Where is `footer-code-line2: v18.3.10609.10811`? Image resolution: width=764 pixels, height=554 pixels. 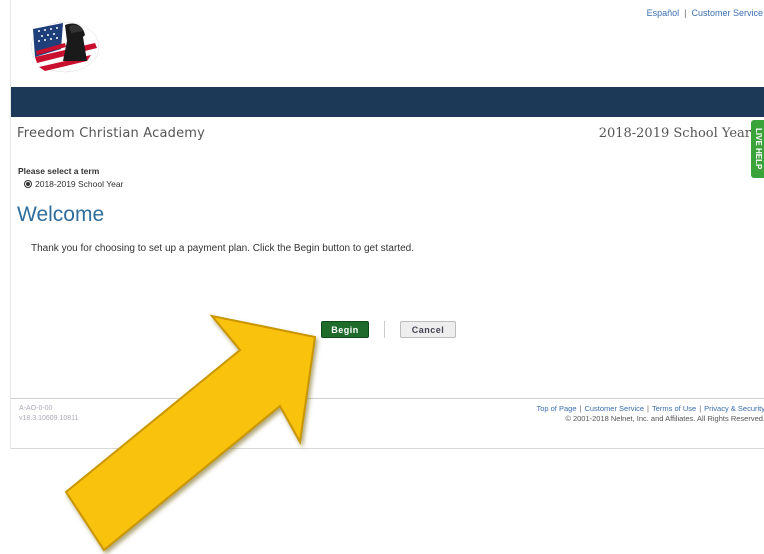 footer-code-line2: v18.3.10609.10811 is located at coordinates (49, 418).